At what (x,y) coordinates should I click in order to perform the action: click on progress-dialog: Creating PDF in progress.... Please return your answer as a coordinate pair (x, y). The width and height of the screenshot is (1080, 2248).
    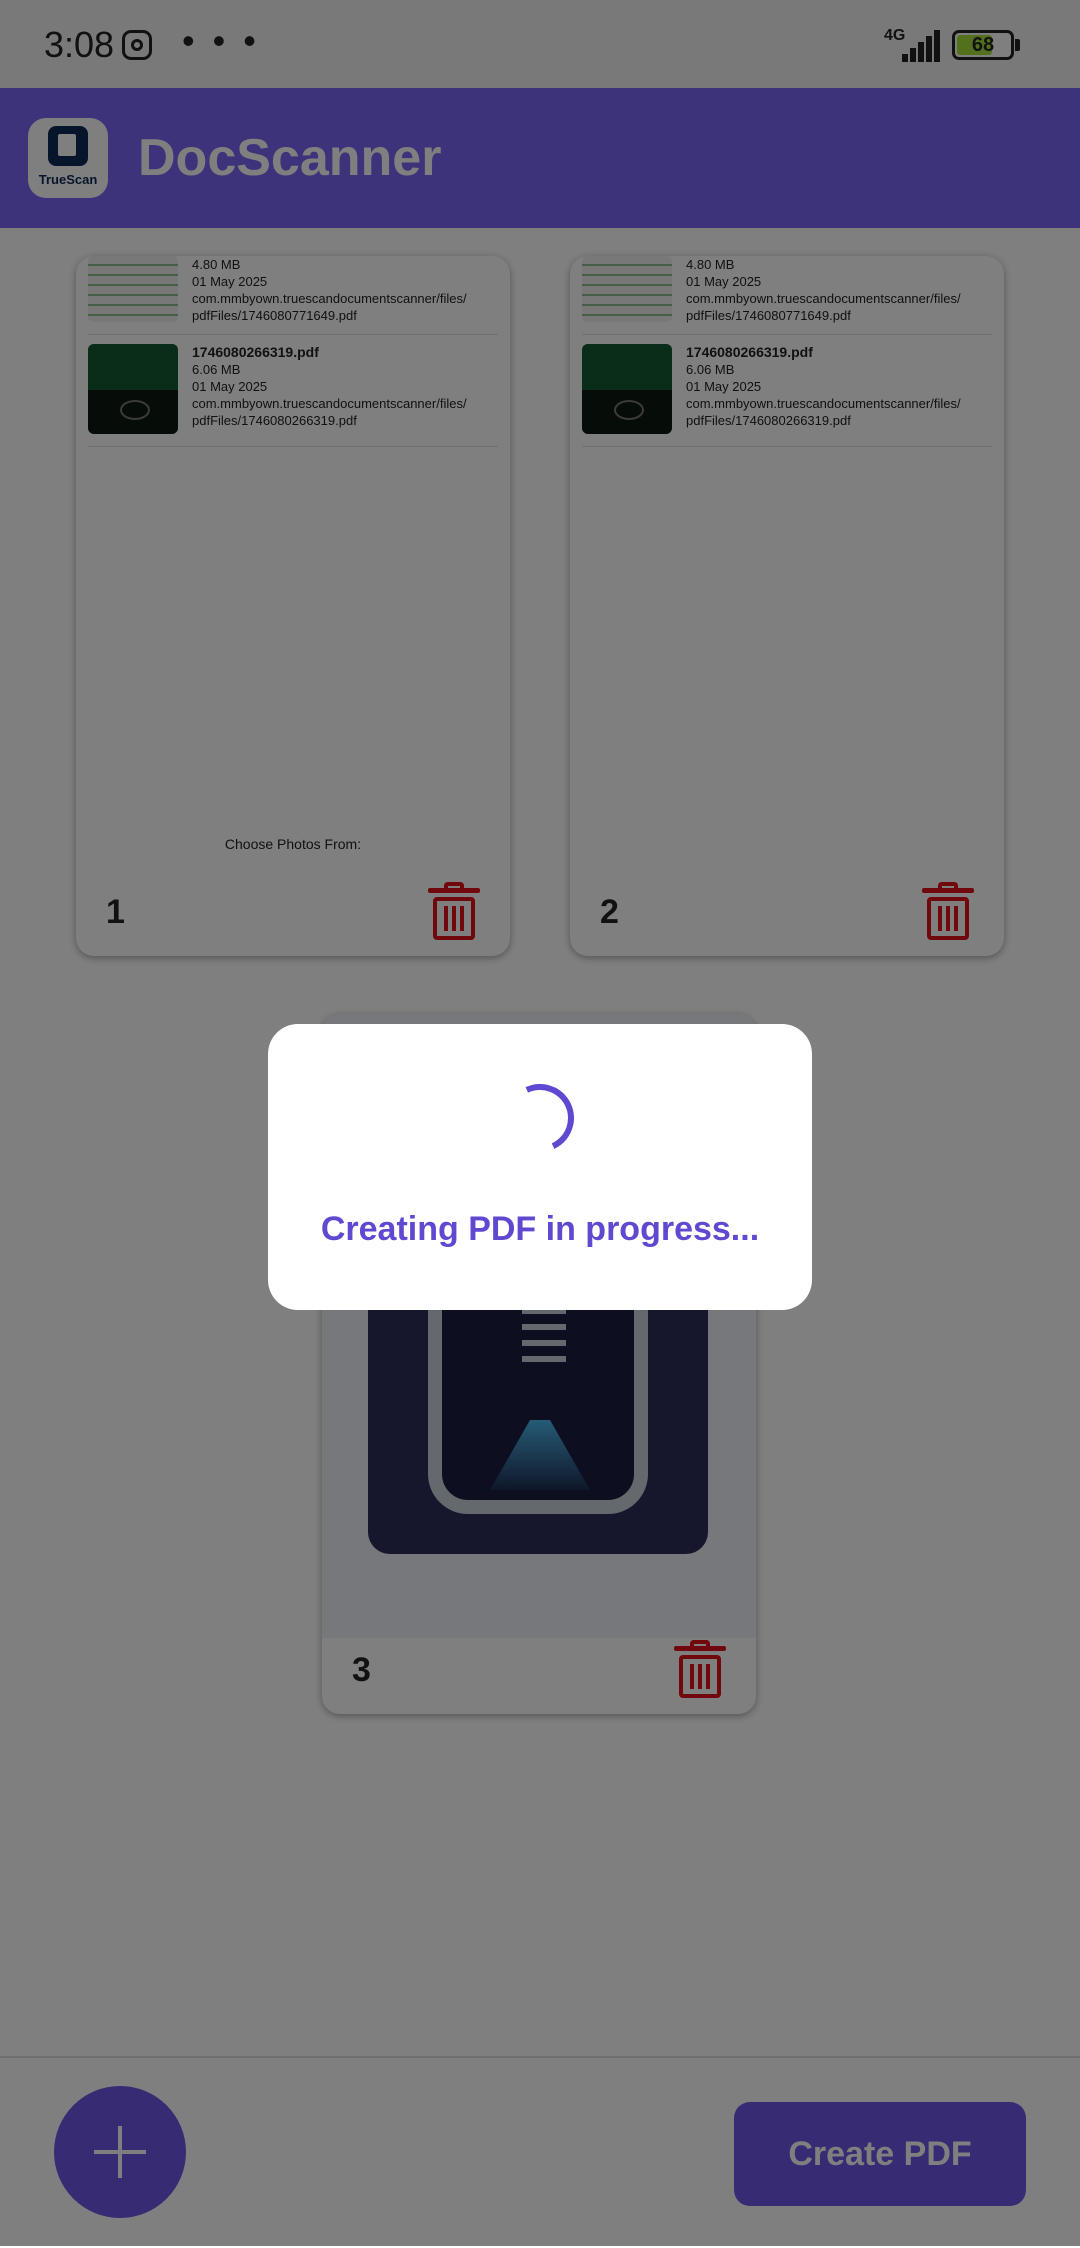
    Looking at the image, I should click on (540, 1167).